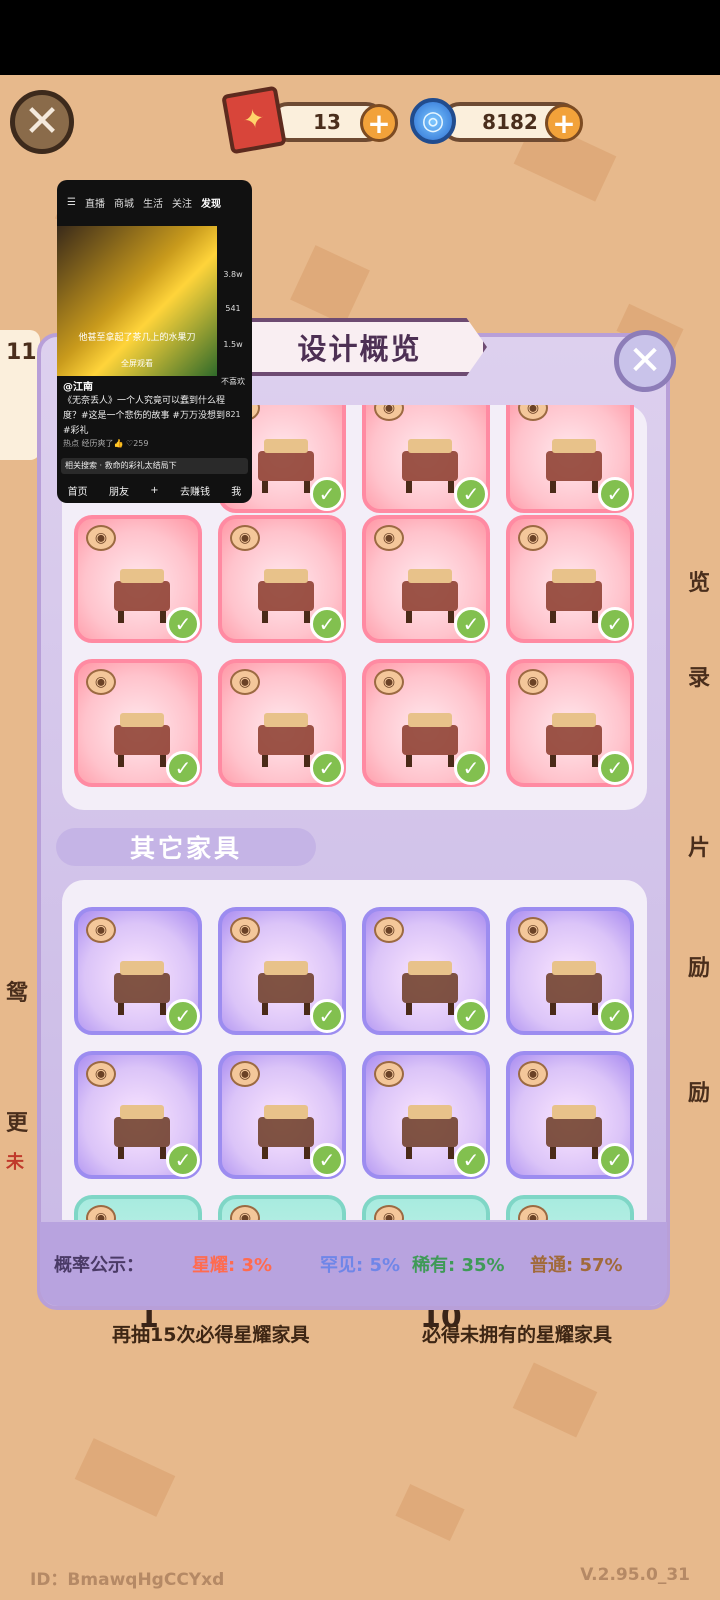 The height and width of the screenshot is (1600, 720). I want to click on background-label: 览, so click(698, 583).